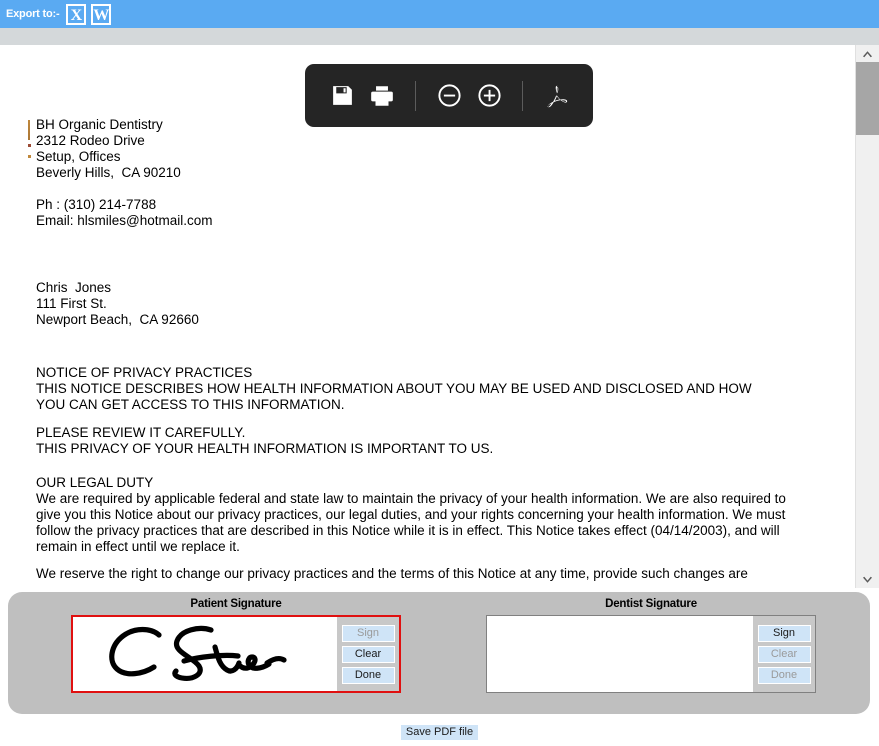  Describe the element at coordinates (651, 604) in the screenshot. I see `dentist-signature-label: Dentist Signature` at that location.